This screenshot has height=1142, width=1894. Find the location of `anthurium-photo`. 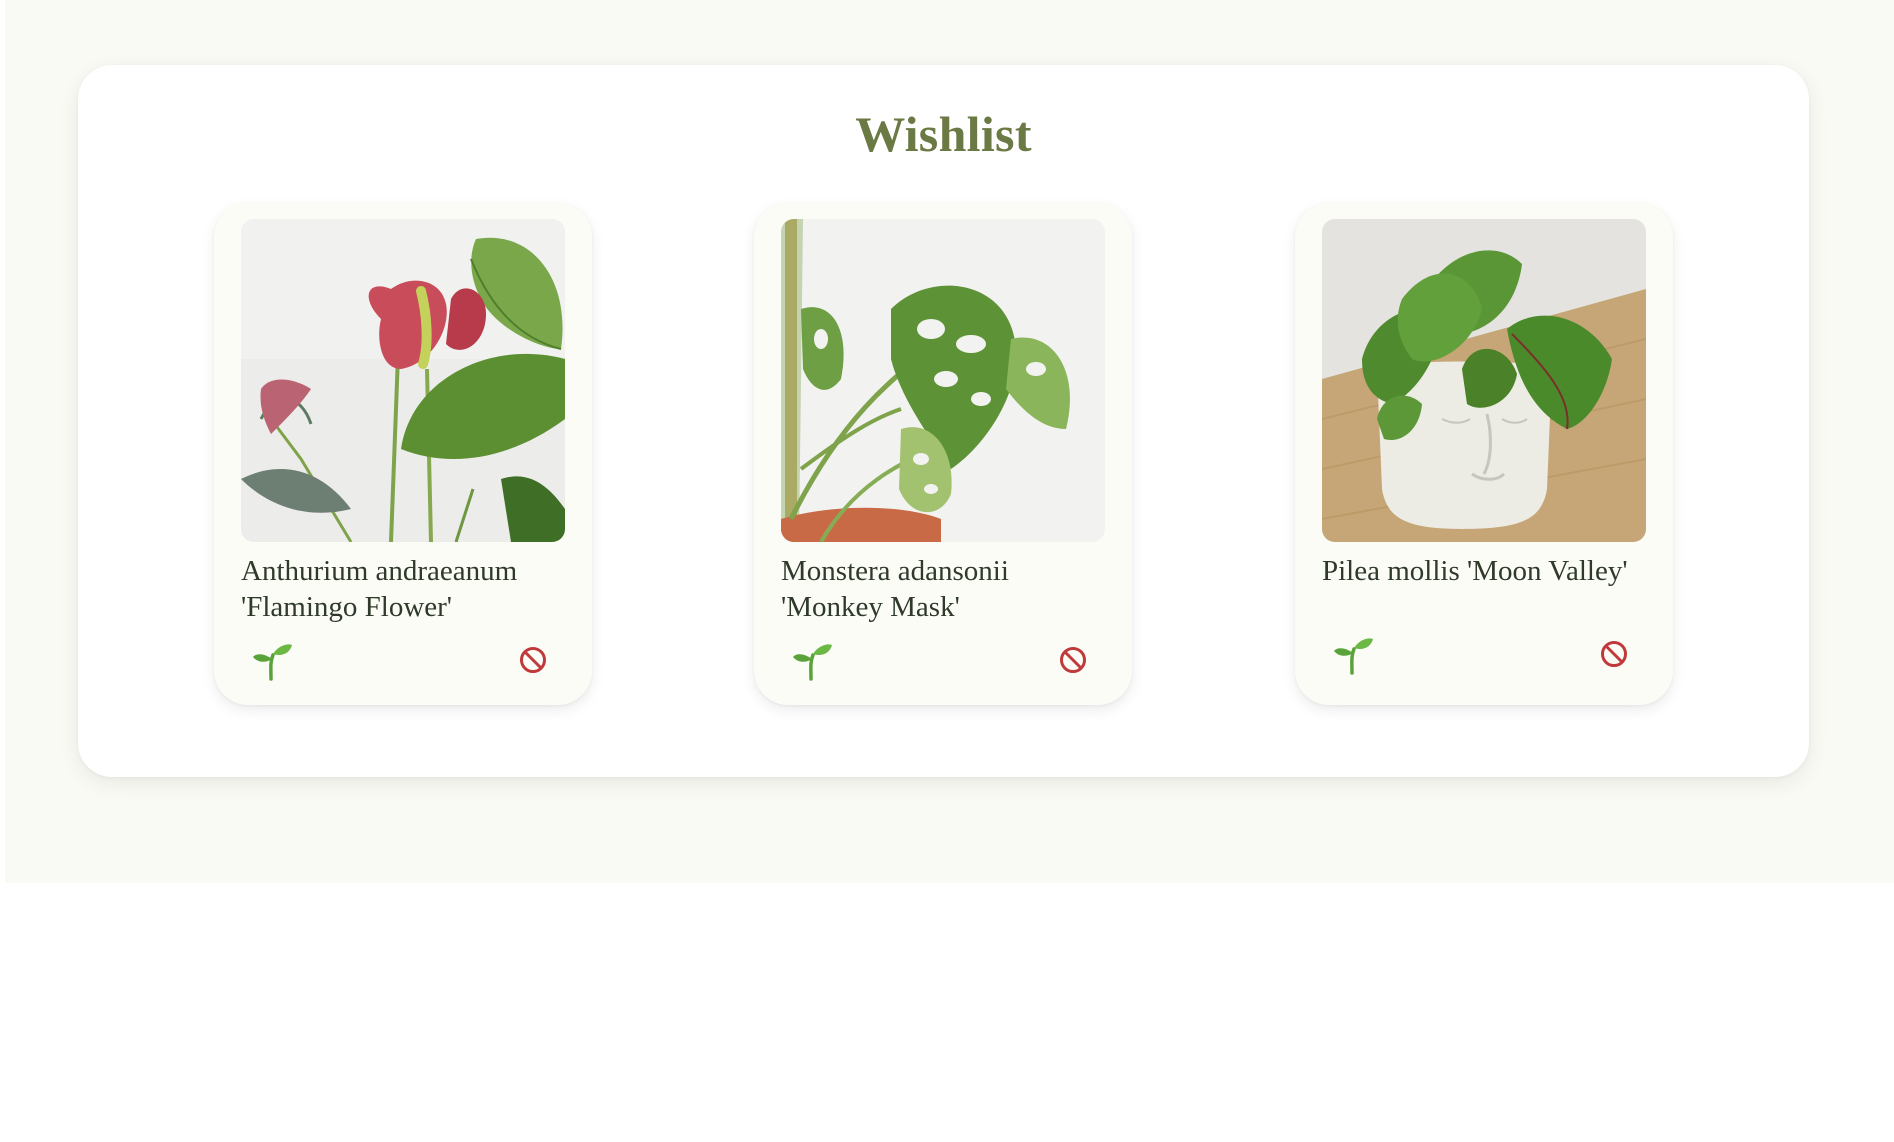

anthurium-photo is located at coordinates (403, 380).